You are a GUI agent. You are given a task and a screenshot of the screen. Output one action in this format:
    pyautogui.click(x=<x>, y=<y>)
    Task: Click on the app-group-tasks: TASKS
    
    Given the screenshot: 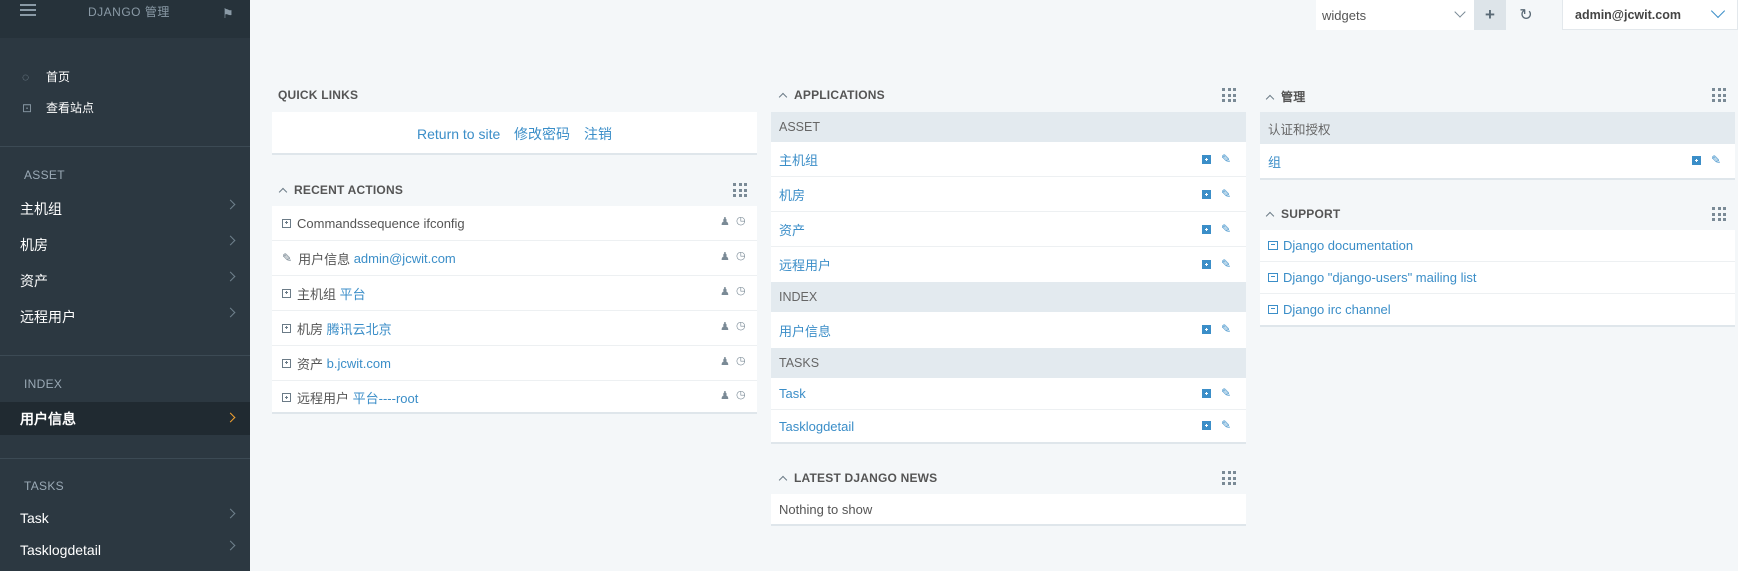 What is the action you would take?
    pyautogui.click(x=1008, y=363)
    